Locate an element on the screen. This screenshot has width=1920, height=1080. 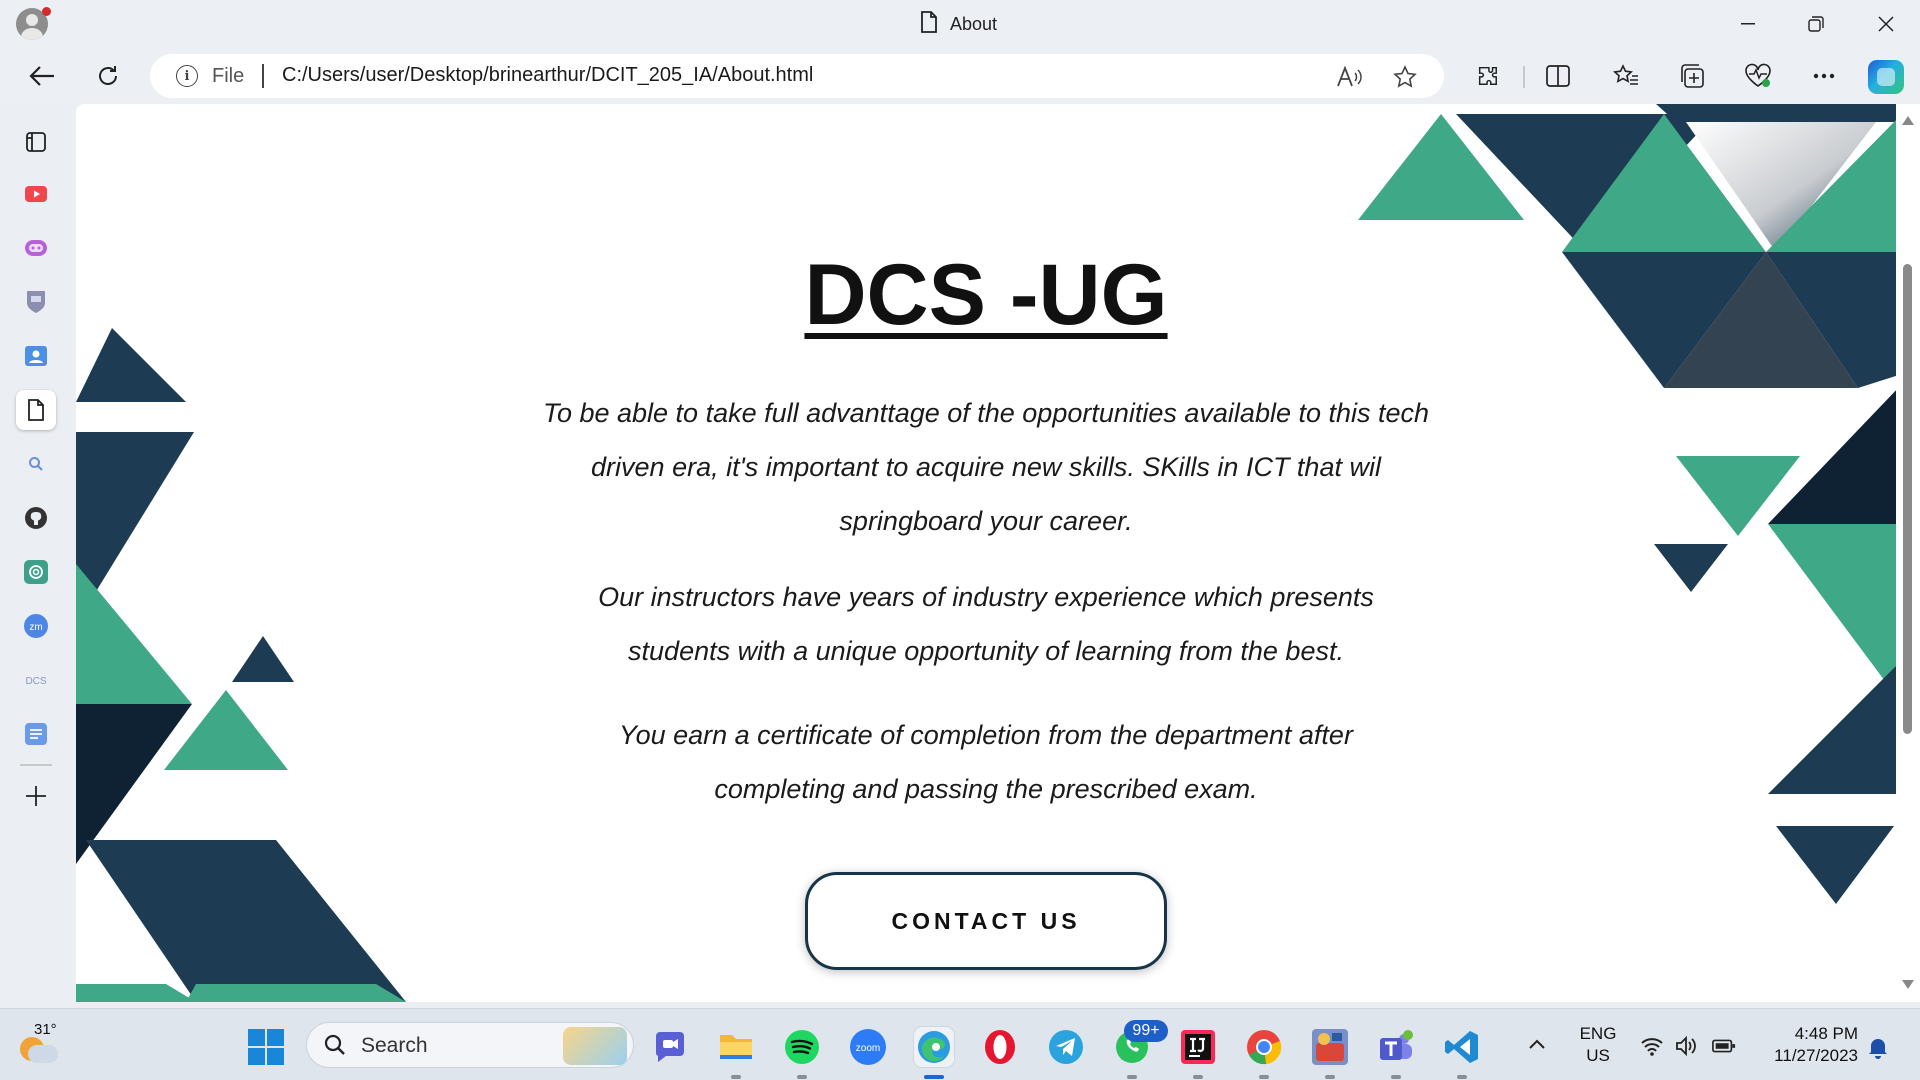
browser-sidebar: zm DCS is located at coordinates (36, 556).